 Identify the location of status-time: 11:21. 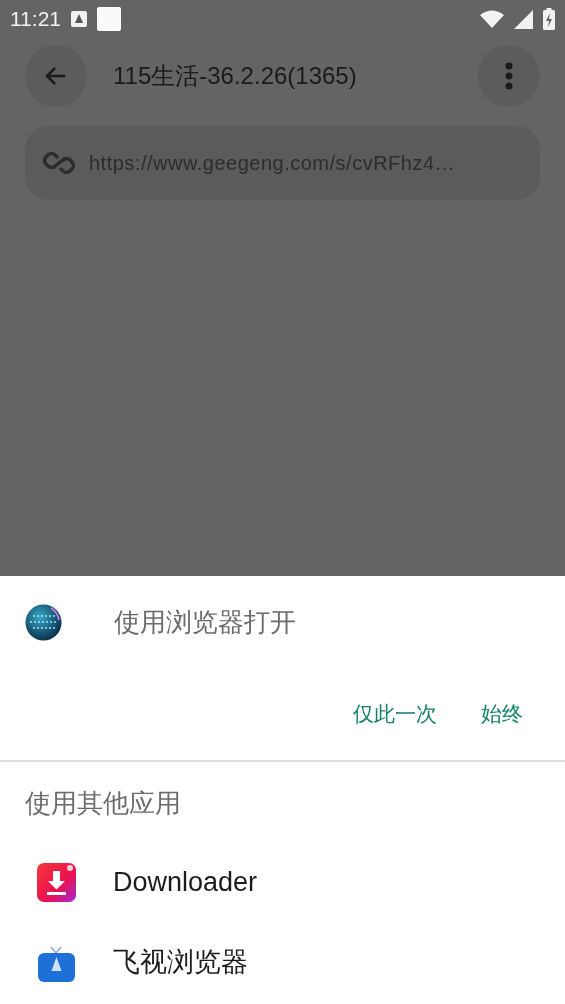
(35, 19).